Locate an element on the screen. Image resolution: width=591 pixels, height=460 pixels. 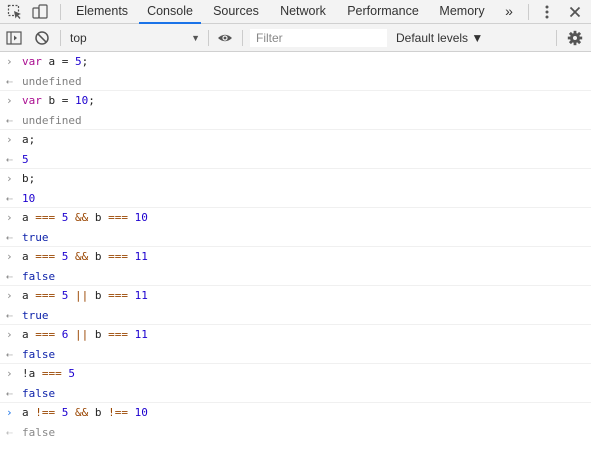
filter-input is located at coordinates (318, 38).